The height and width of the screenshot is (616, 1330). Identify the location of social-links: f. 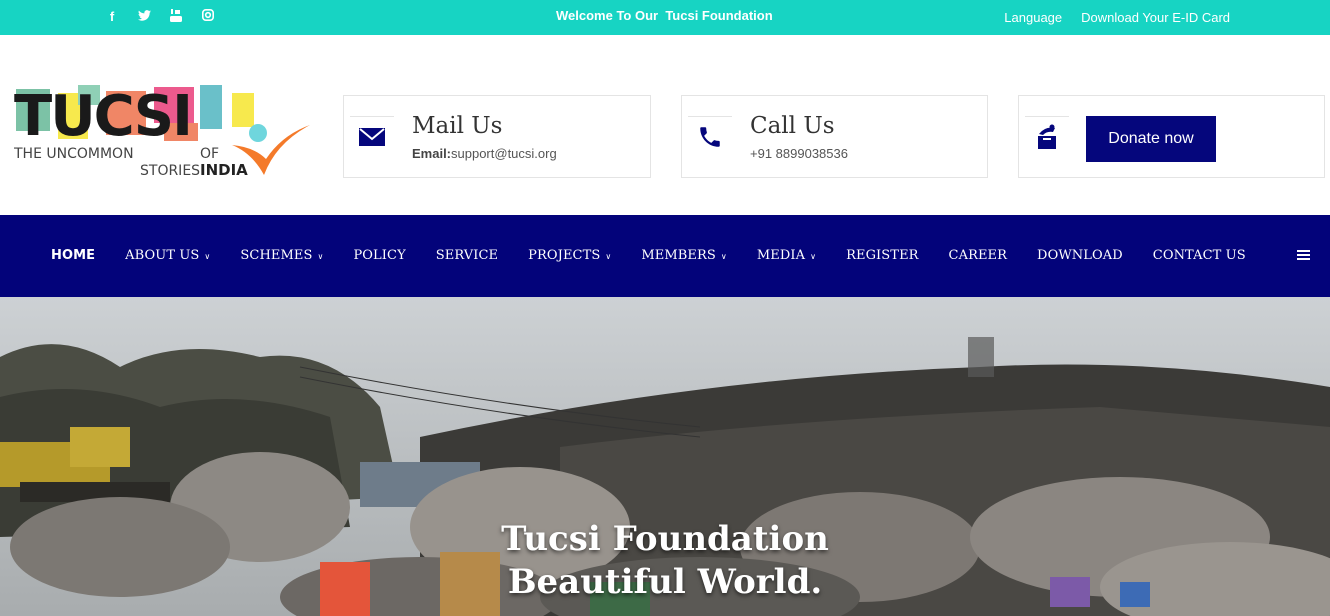
(160, 17).